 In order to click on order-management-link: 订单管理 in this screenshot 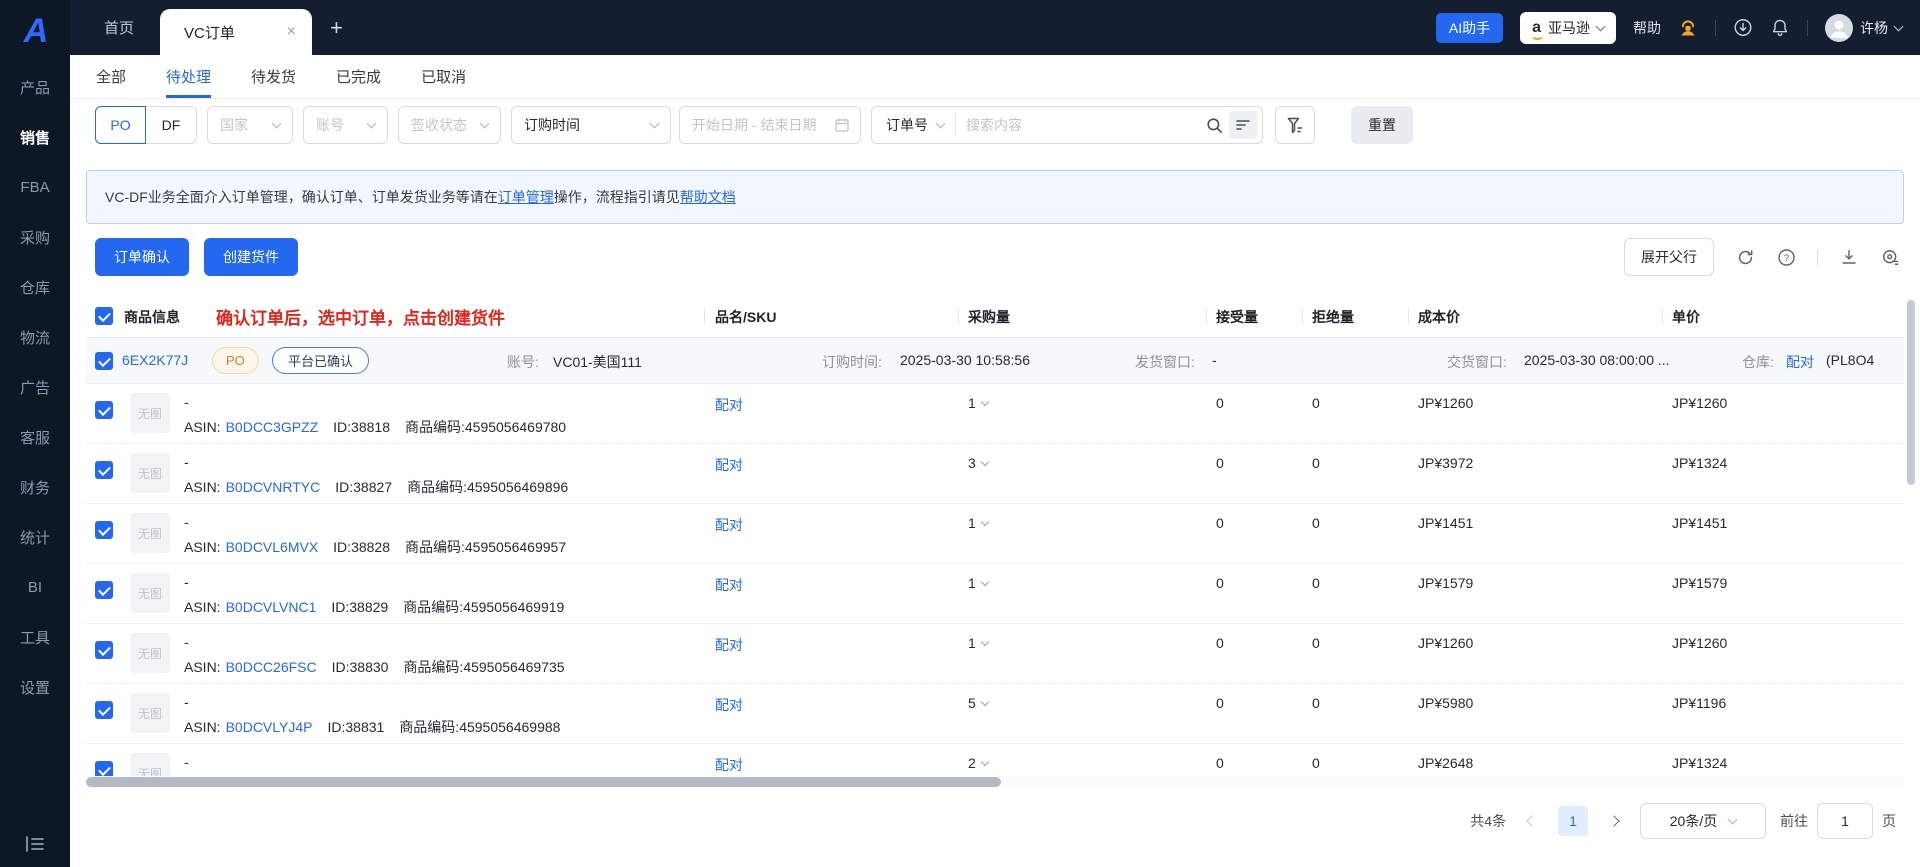, I will do `click(526, 197)`.